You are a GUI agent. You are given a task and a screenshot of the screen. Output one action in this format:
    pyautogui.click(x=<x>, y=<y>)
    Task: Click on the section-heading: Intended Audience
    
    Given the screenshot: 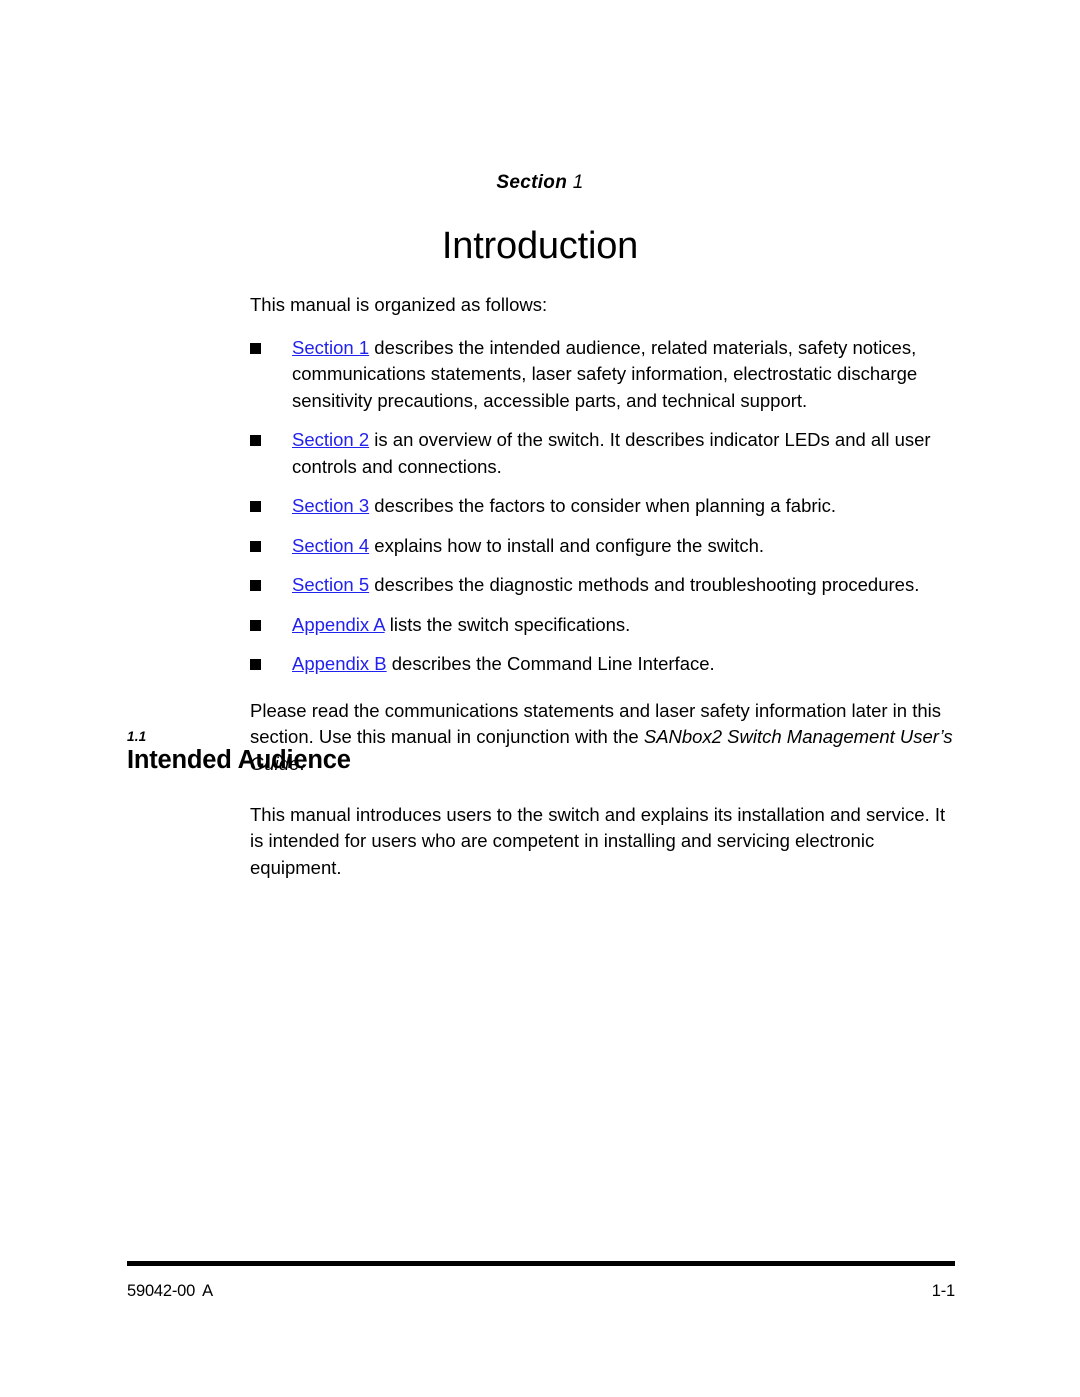 What is the action you would take?
    pyautogui.click(x=239, y=760)
    